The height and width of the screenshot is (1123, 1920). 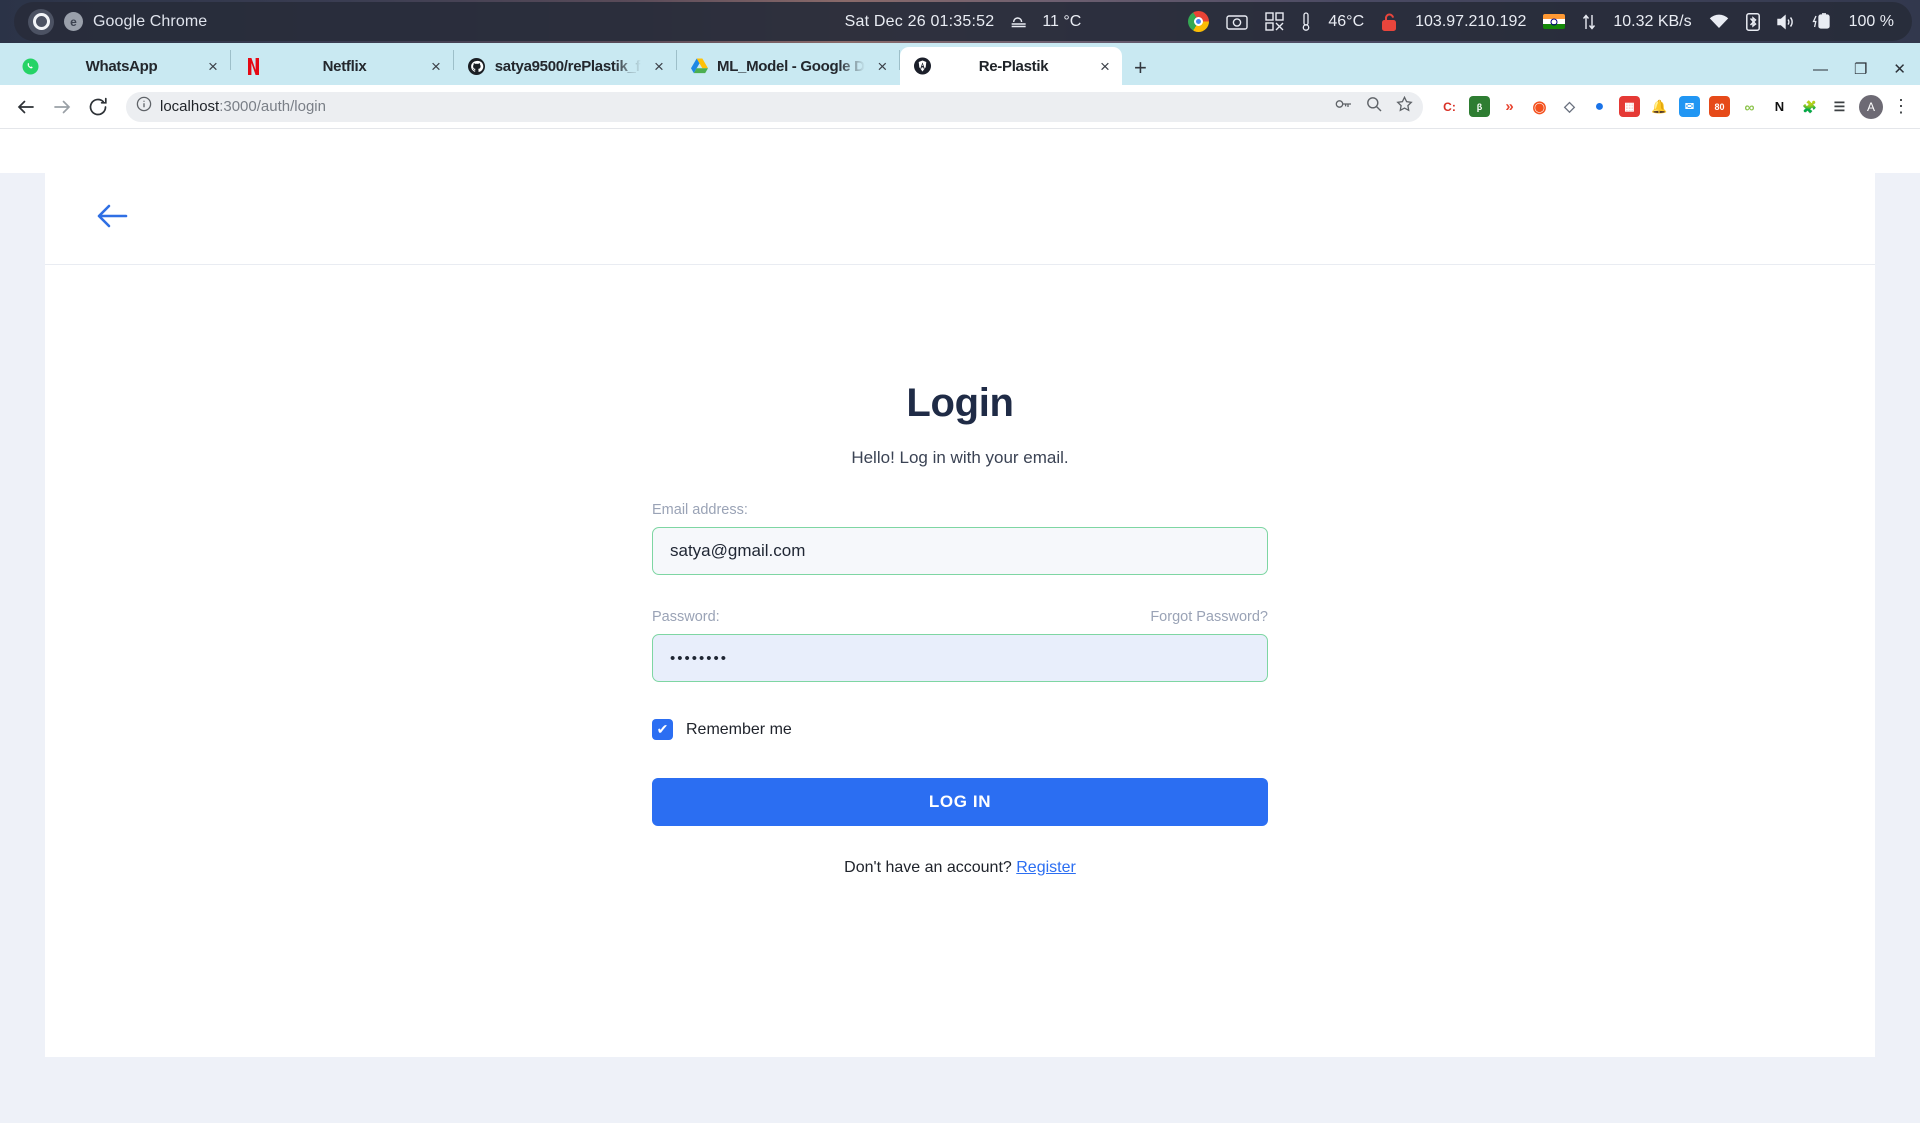 I want to click on workspace-circle-icon, so click(x=41, y=21).